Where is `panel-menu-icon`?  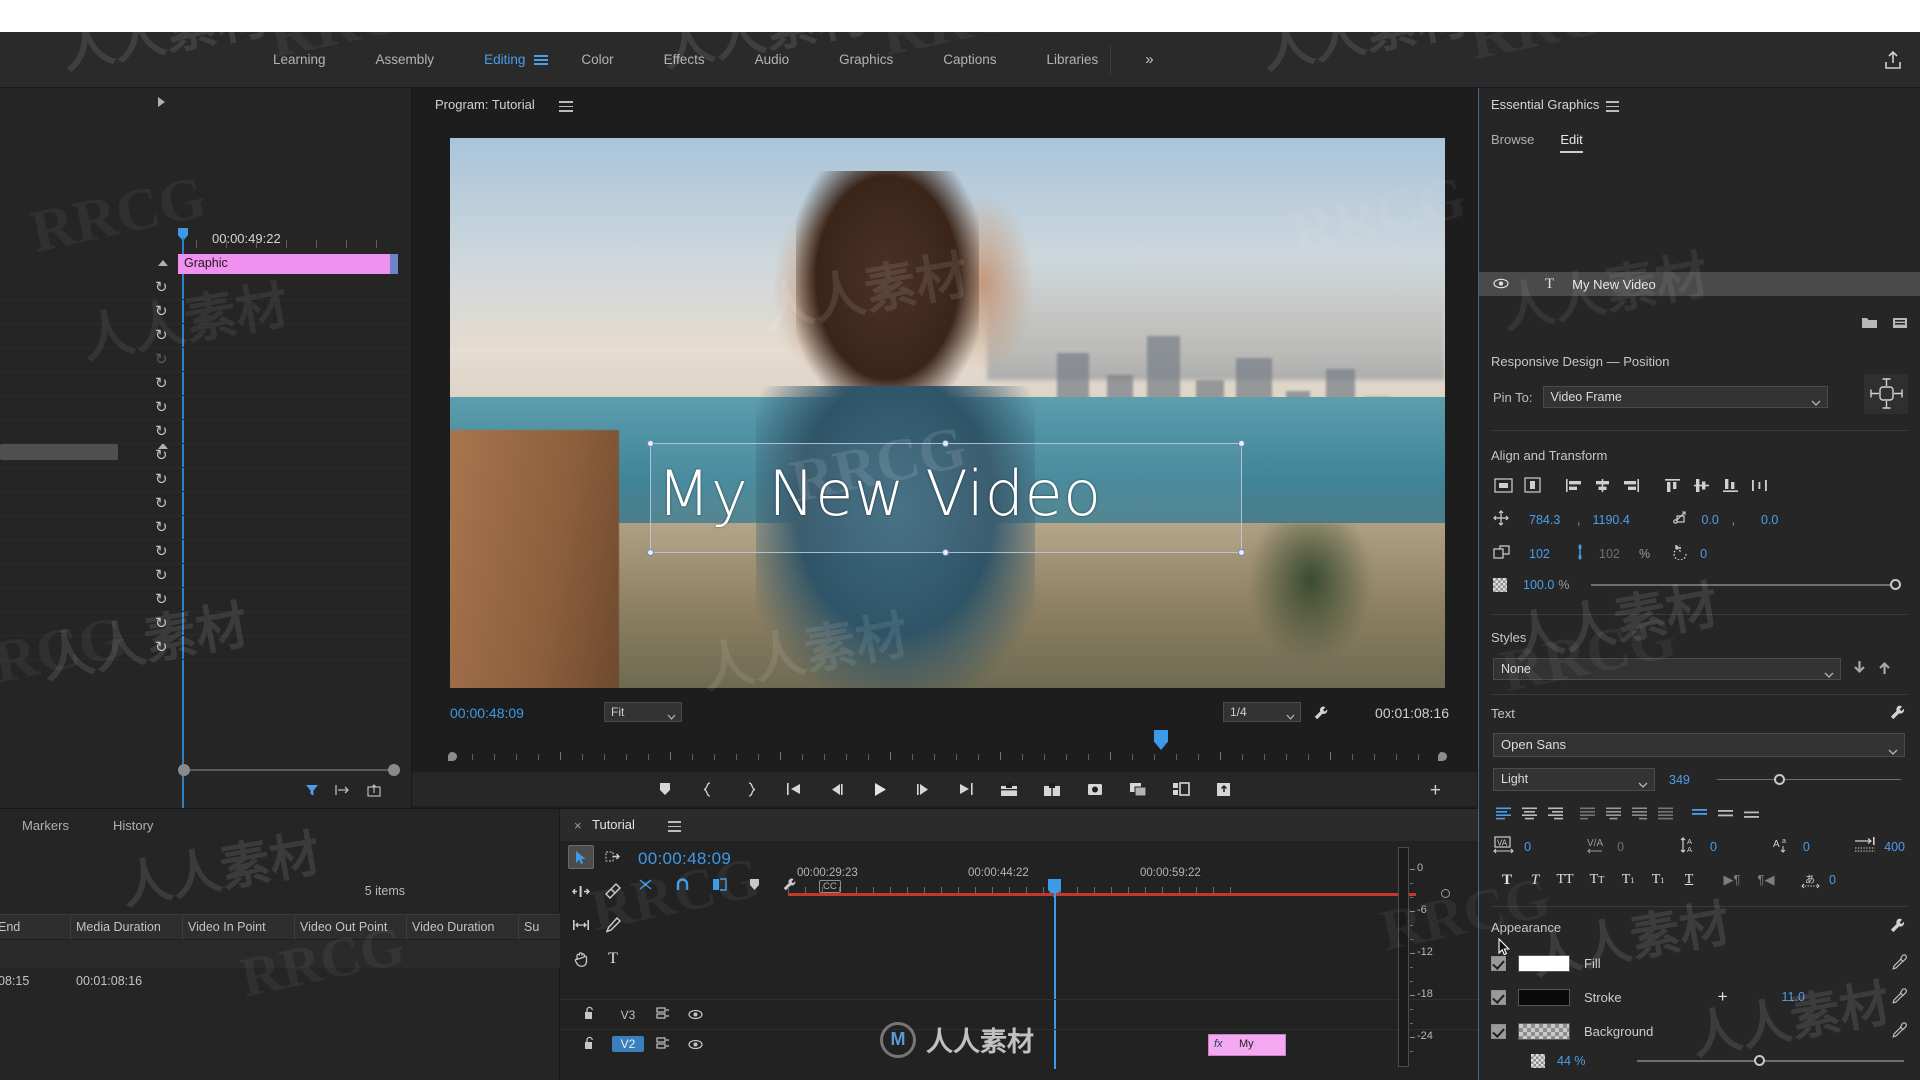 panel-menu-icon is located at coordinates (1612, 108).